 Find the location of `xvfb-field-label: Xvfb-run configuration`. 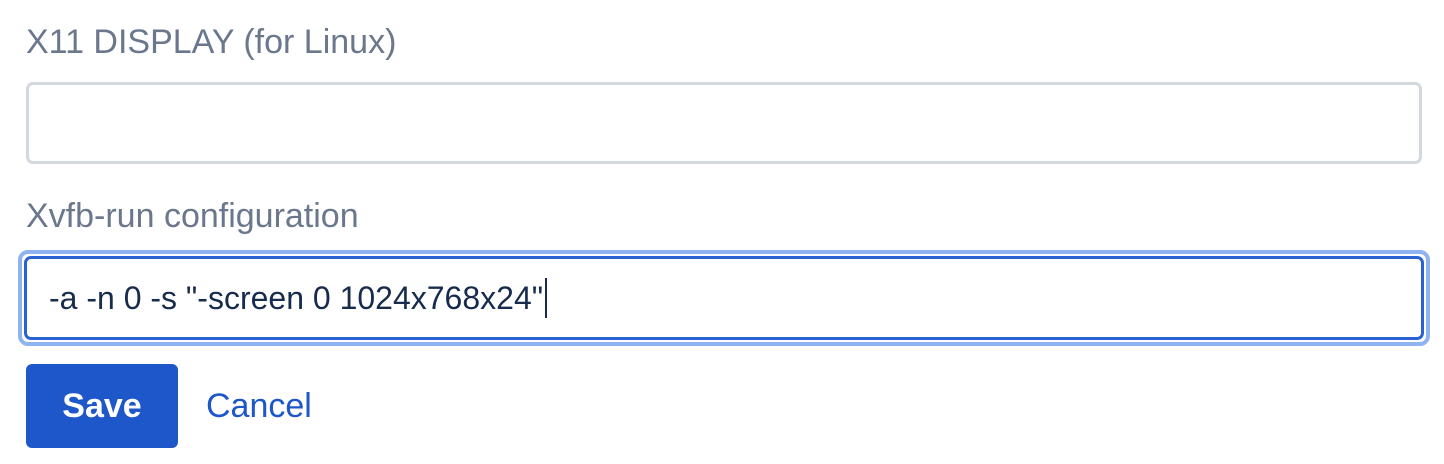

xvfb-field-label: Xvfb-run configuration is located at coordinates (192, 216).